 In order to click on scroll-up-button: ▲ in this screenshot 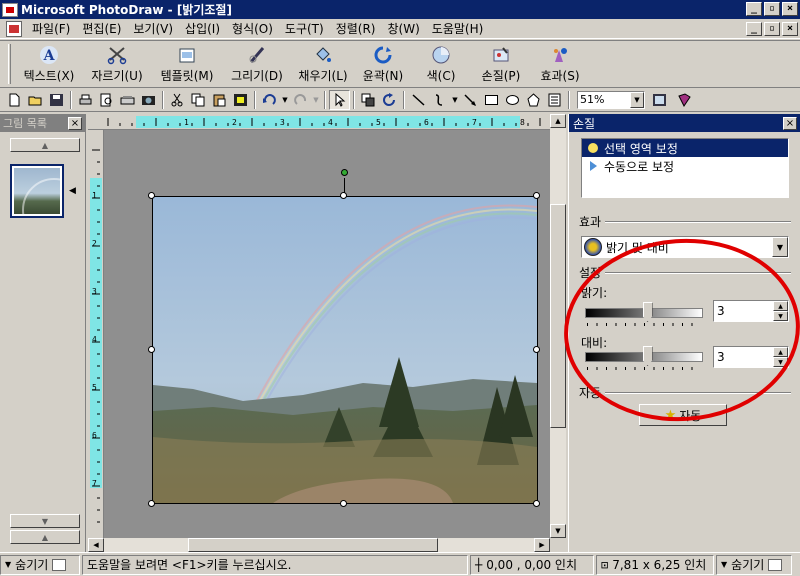, I will do `click(558, 121)`.